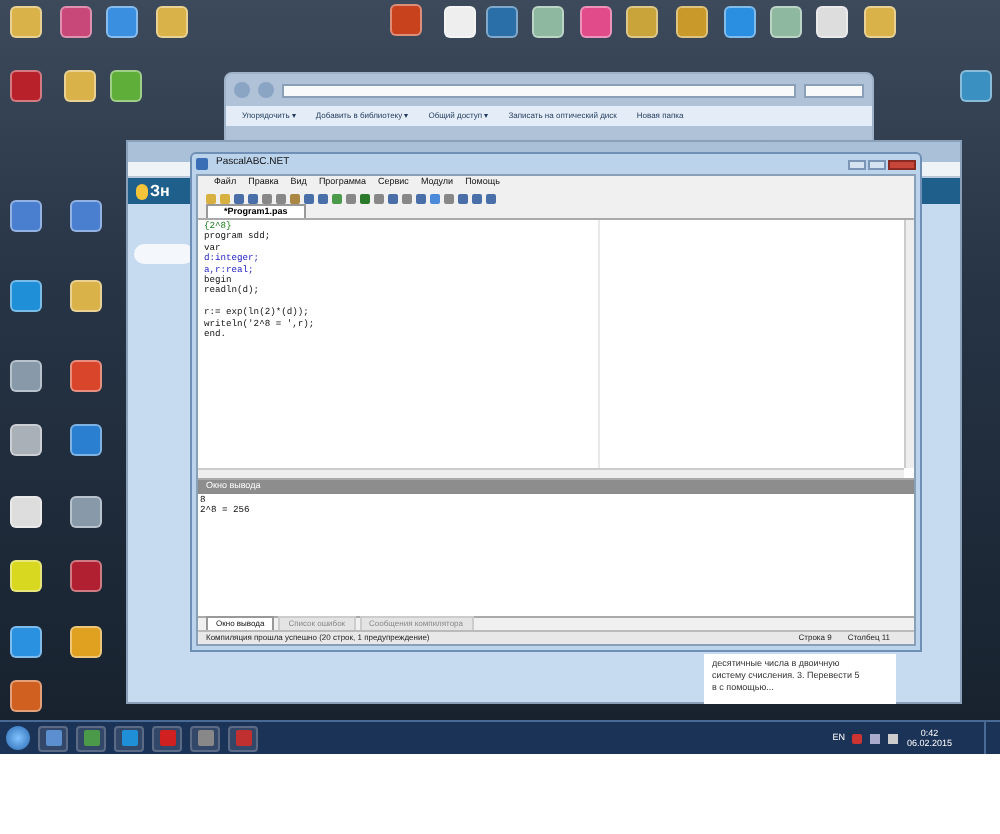 This screenshot has height=834, width=1000. Describe the element at coordinates (875, 738) in the screenshot. I see `network-icon` at that location.